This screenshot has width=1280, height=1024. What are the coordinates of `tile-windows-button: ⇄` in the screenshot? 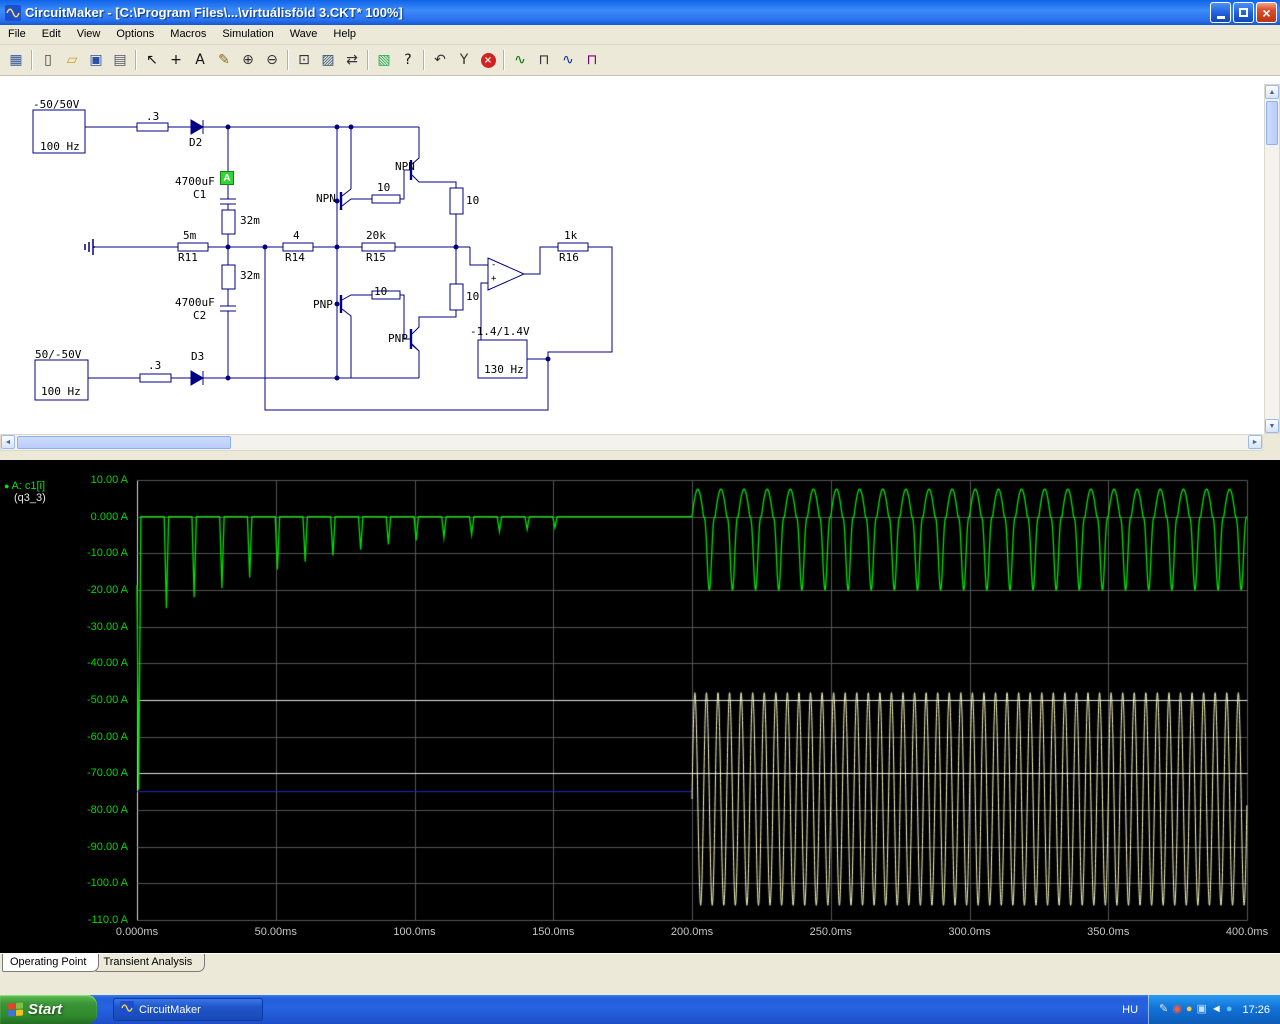 It's located at (352, 60).